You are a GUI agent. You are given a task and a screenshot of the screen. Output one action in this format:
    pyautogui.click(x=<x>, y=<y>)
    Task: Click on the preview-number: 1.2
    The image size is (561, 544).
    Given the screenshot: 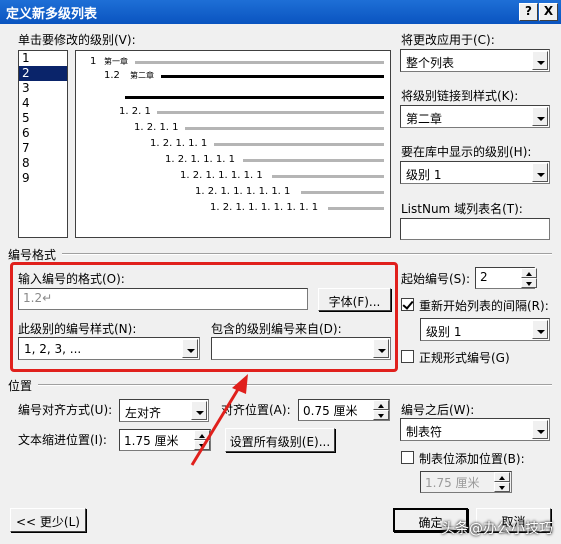 What is the action you would take?
    pyautogui.click(x=112, y=75)
    